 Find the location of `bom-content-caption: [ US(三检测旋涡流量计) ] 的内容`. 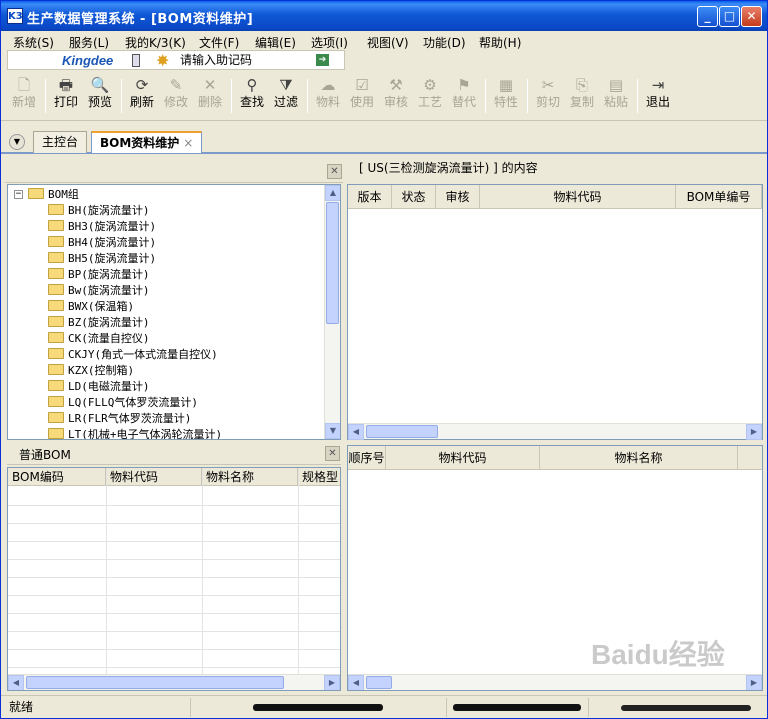

bom-content-caption: [ US(三检测旋涡流量计) ] 的内容 is located at coordinates (448, 168).